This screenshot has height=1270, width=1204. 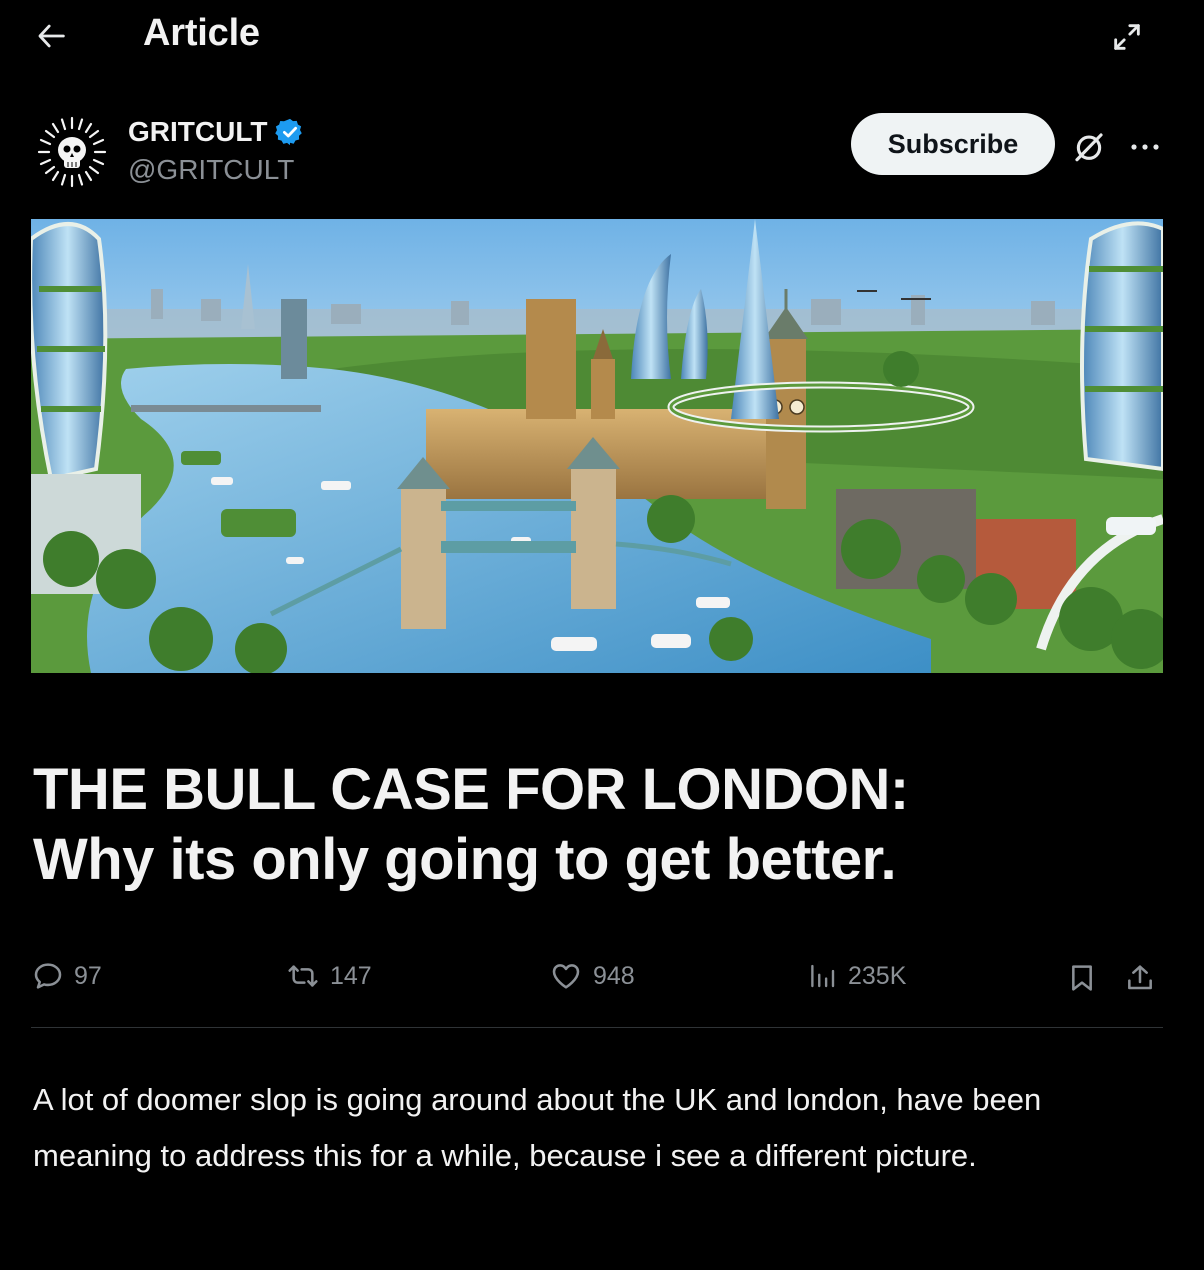 What do you see at coordinates (566, 976) in the screenshot?
I see `heart-icon` at bounding box center [566, 976].